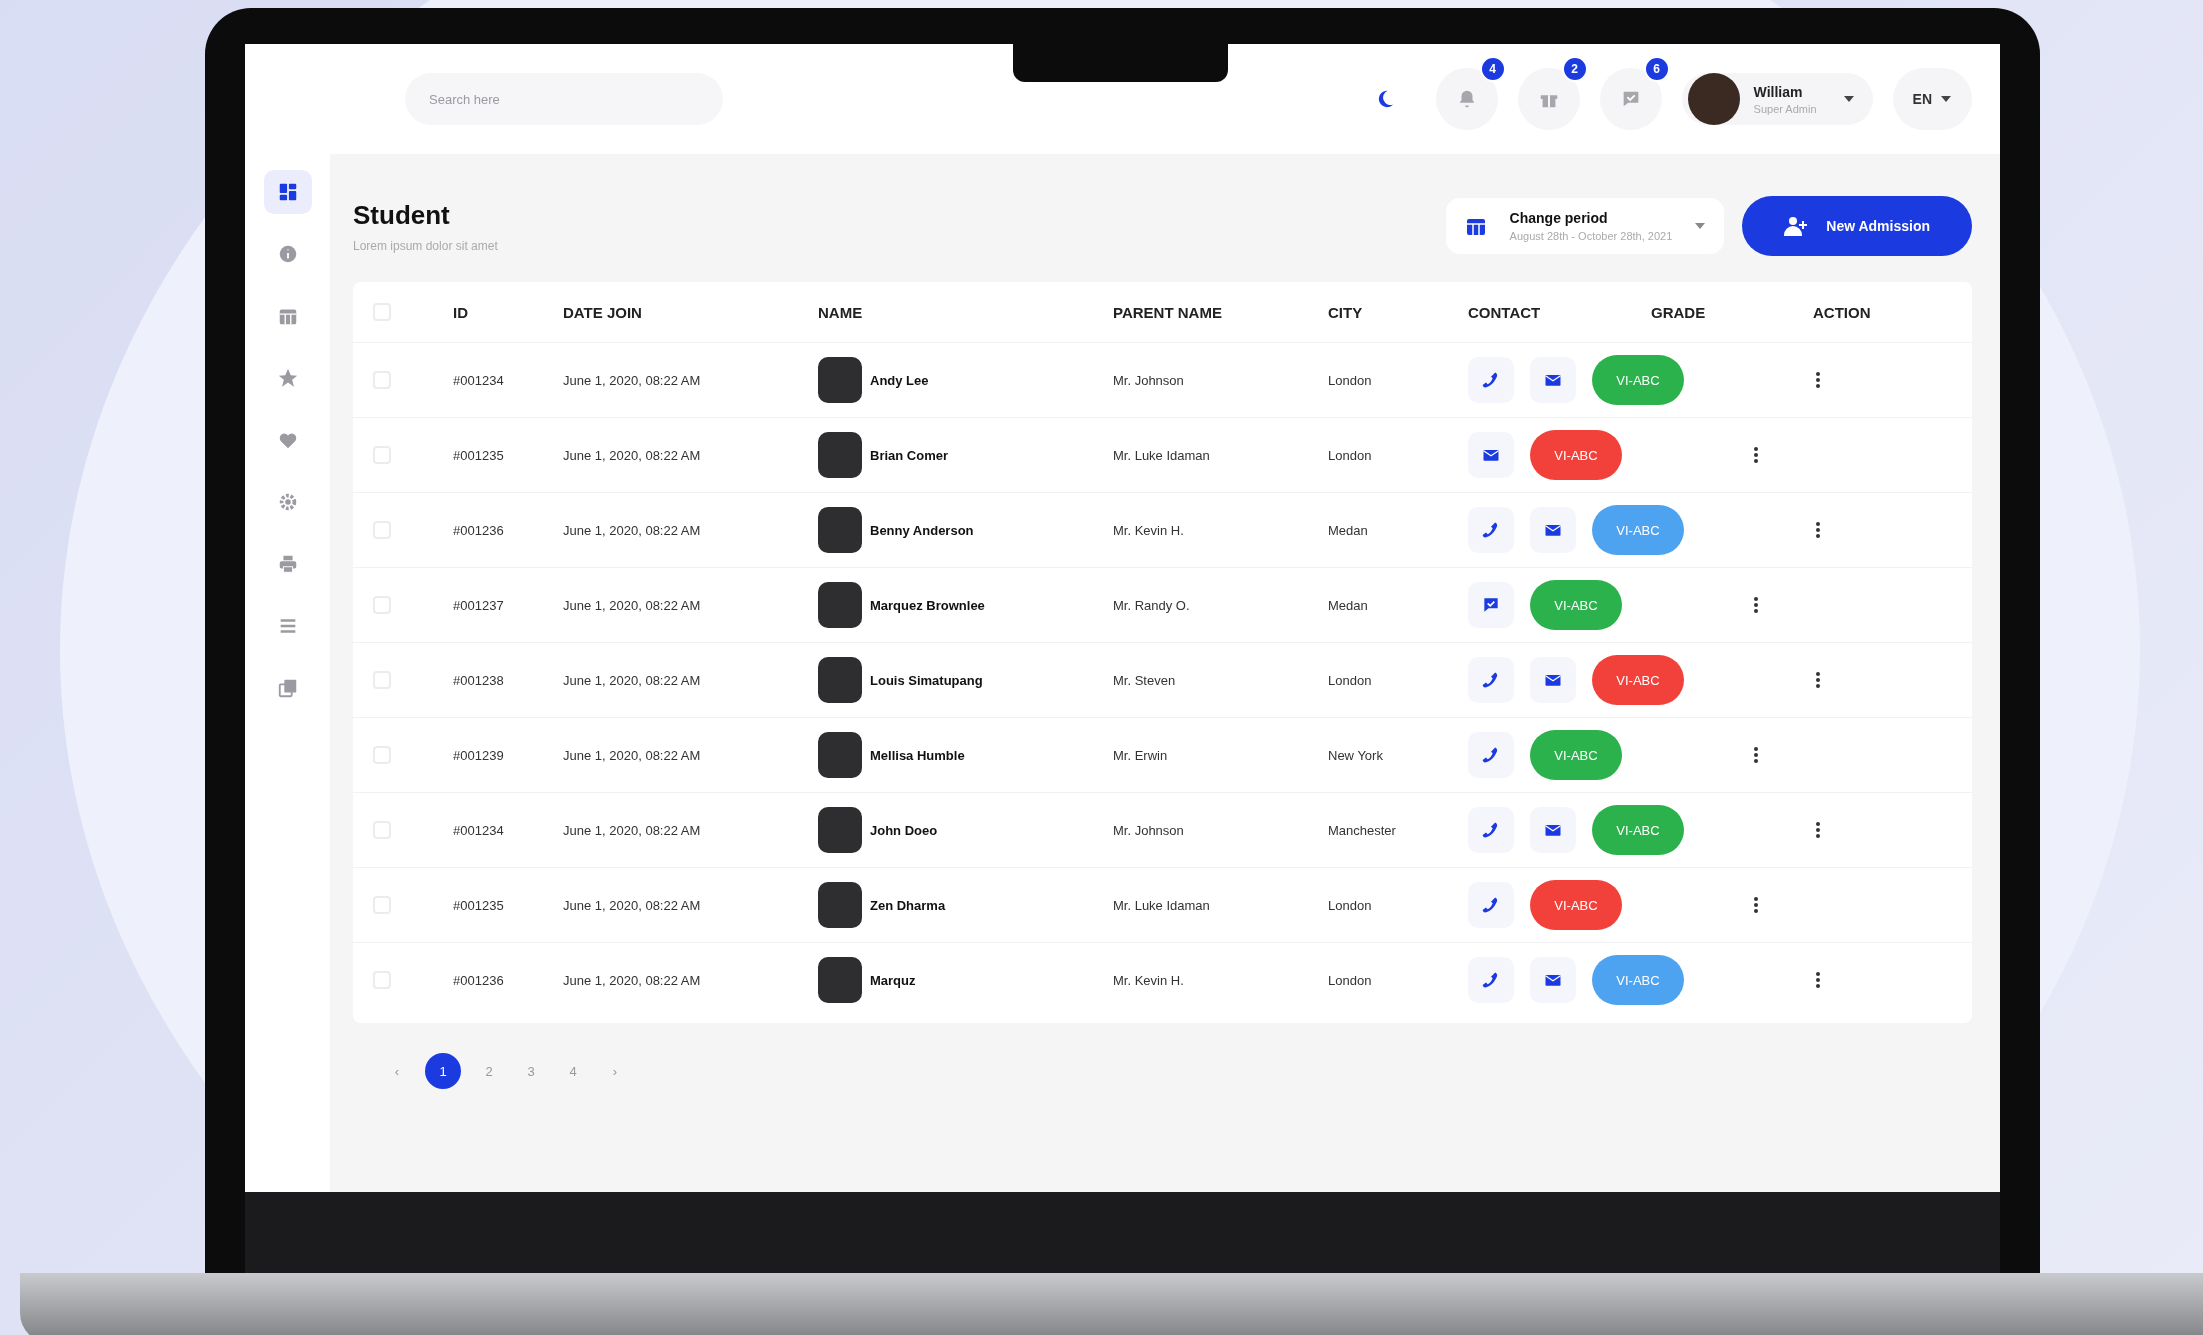 The width and height of the screenshot is (2203, 1335). Describe the element at coordinates (443, 1071) in the screenshot. I see `page-button: 1` at that location.